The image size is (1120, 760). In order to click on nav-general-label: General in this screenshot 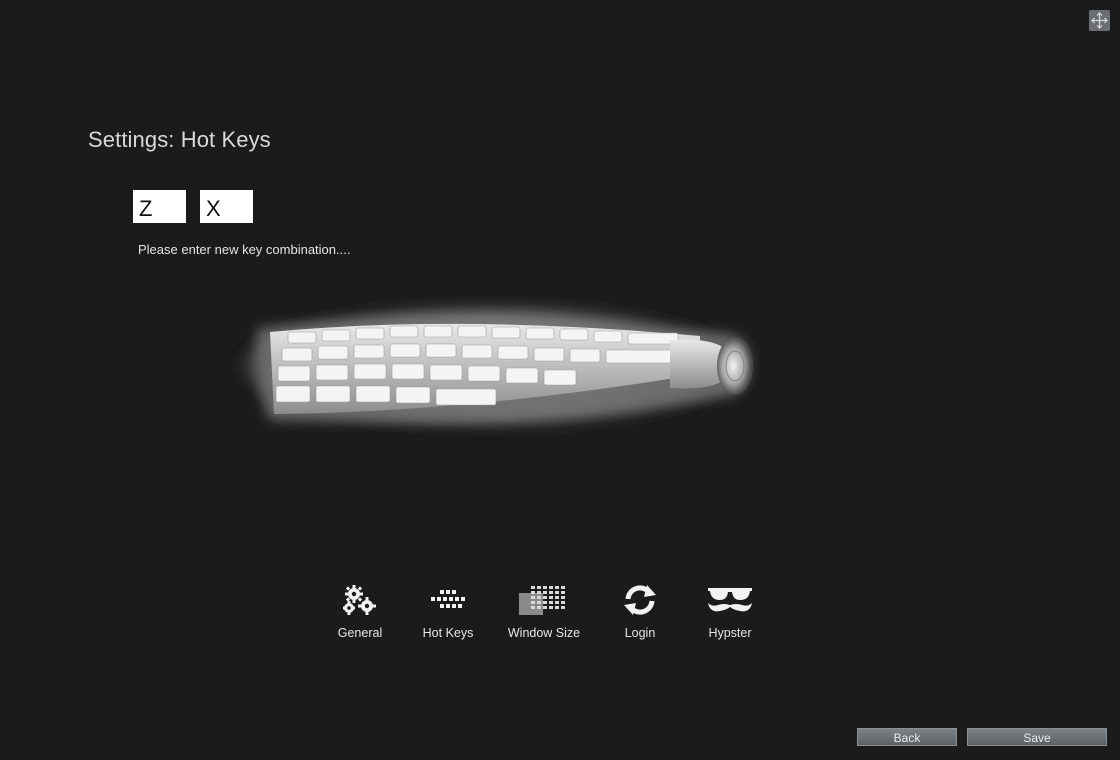, I will do `click(360, 633)`.